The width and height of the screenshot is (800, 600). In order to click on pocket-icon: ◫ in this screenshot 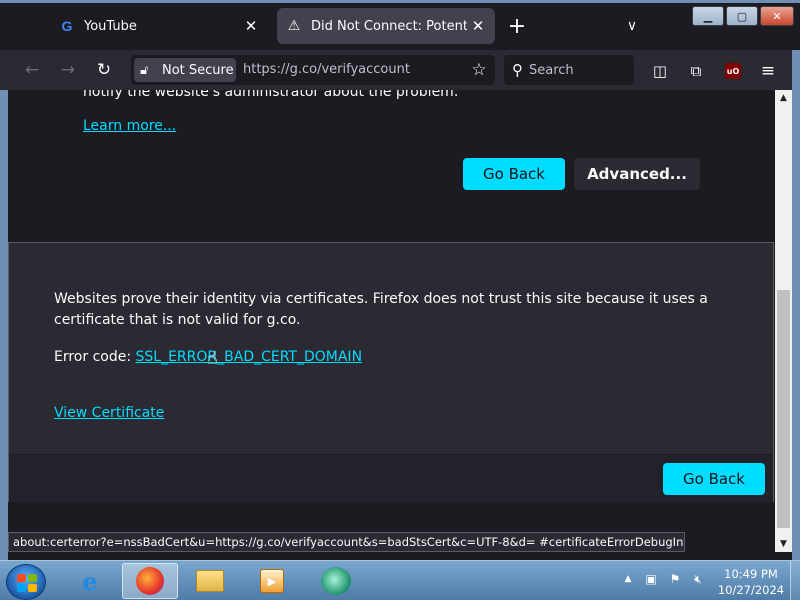, I will do `click(660, 71)`.